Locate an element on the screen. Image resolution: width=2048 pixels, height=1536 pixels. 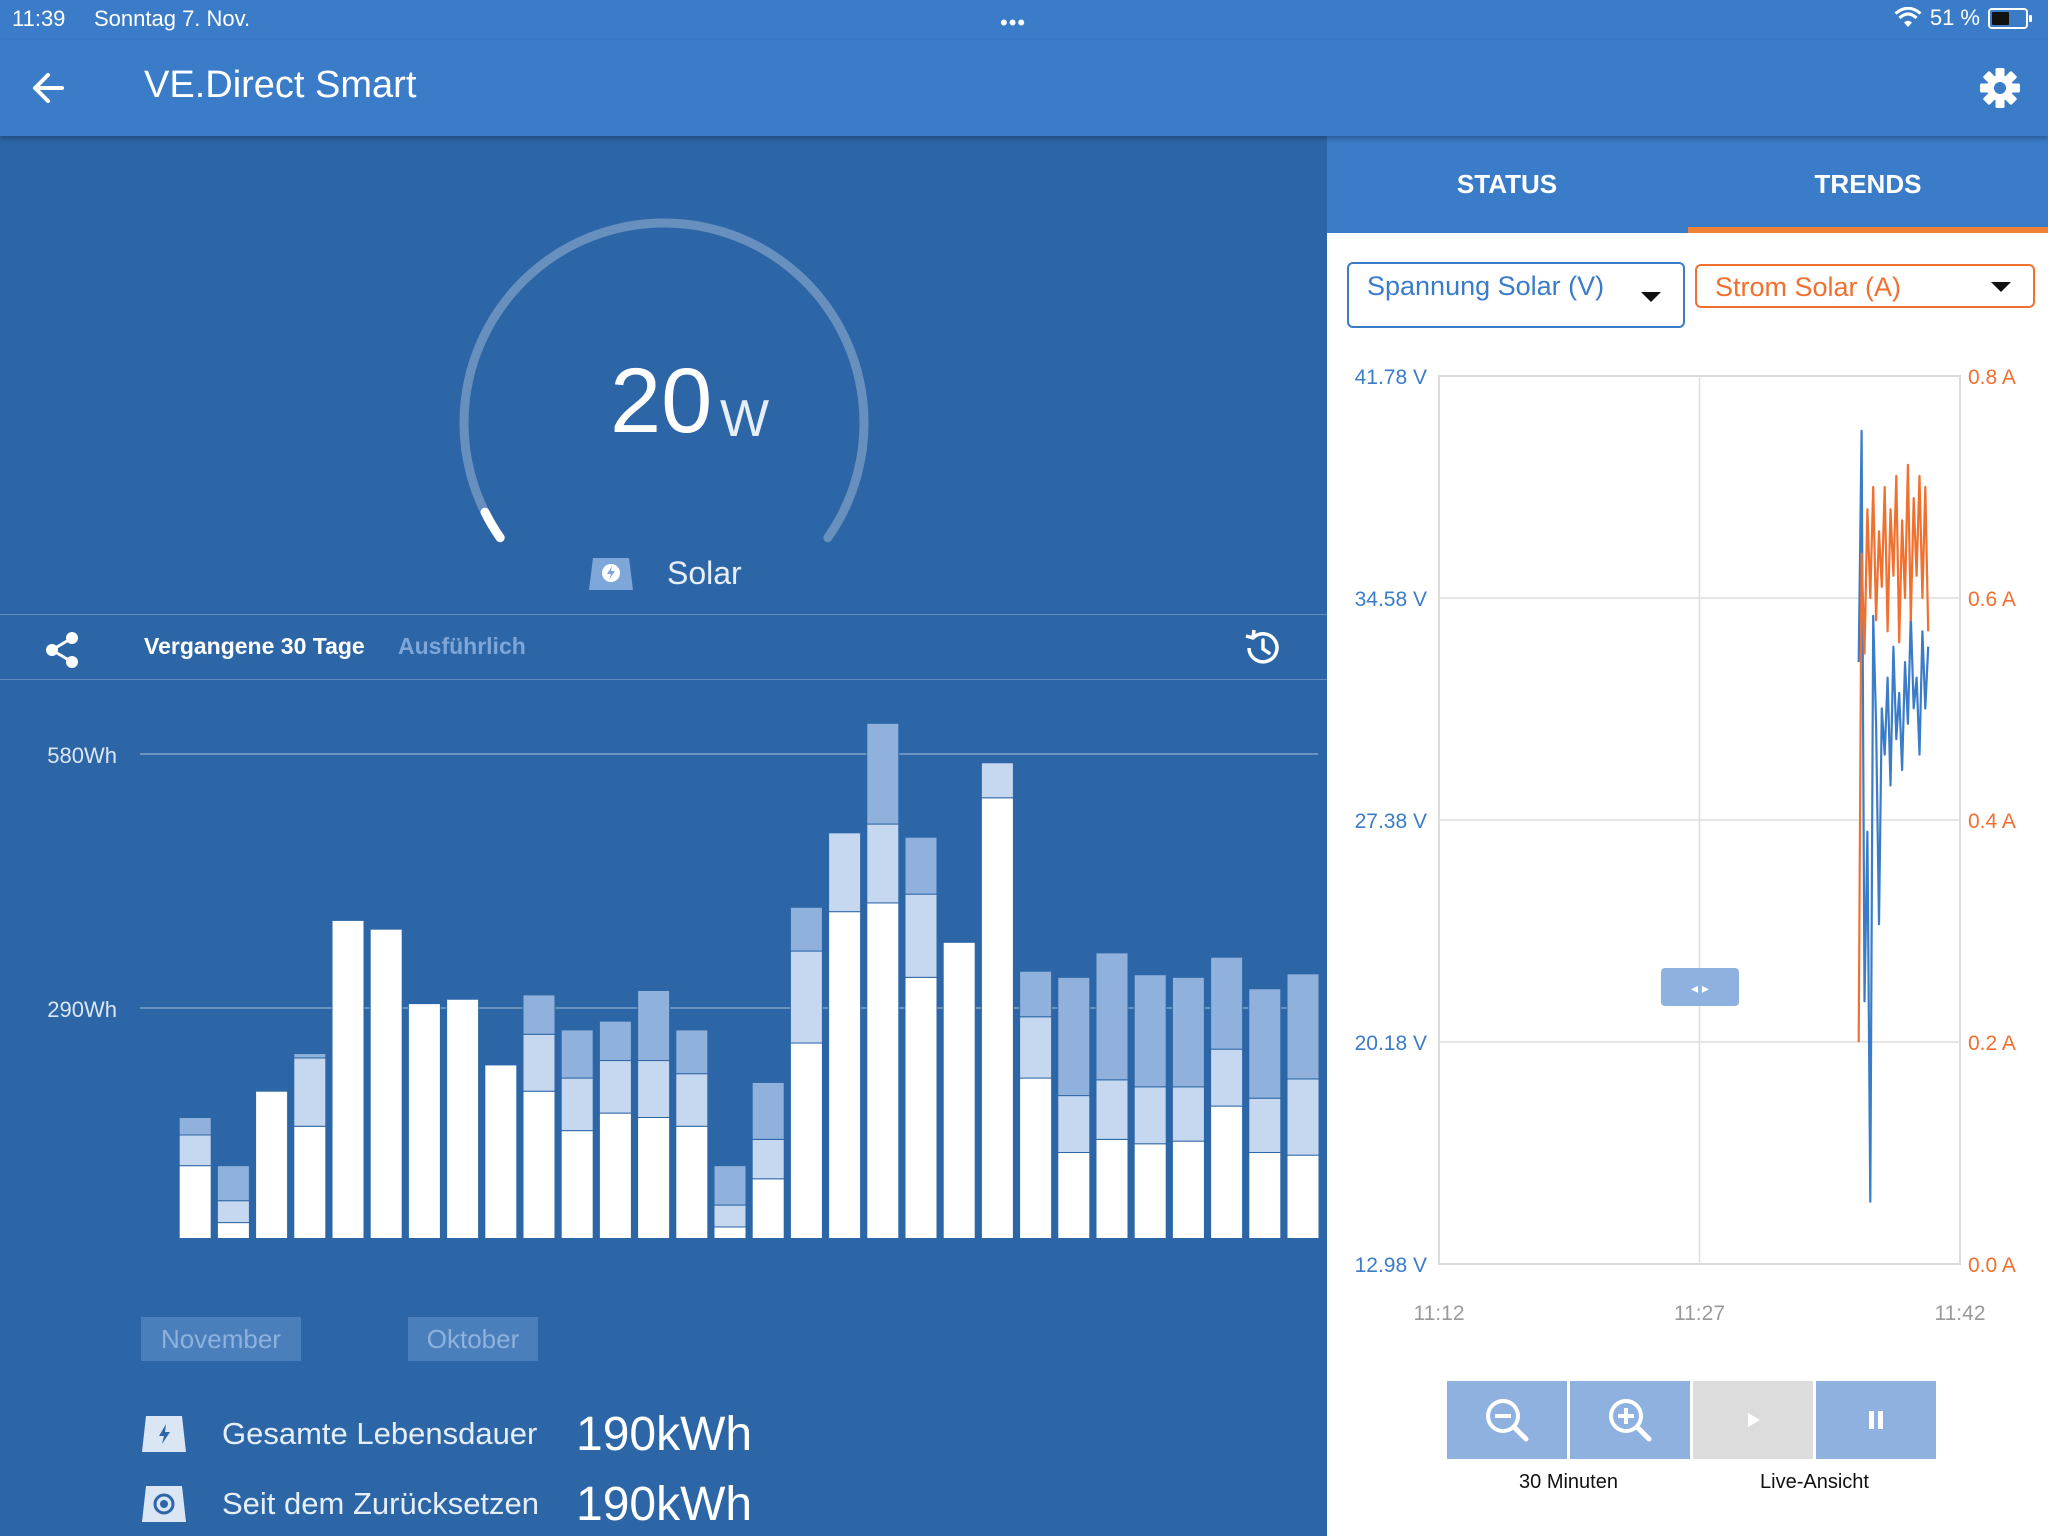
panel-tabs: STATUS TRENDS is located at coordinates (1687, 184).